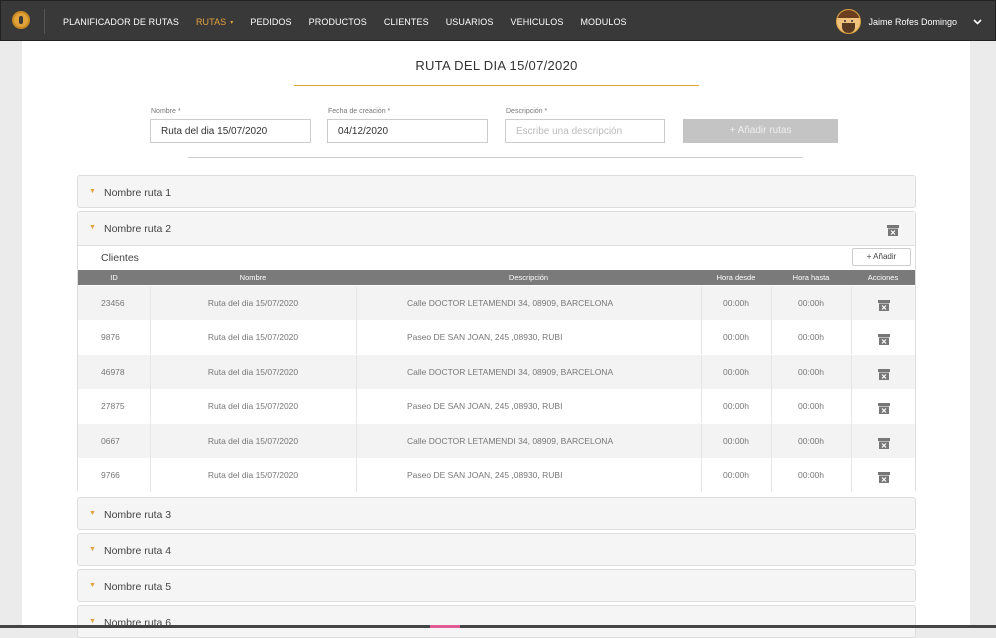 The image size is (996, 638). What do you see at coordinates (232, 22) in the screenshot?
I see `caret-down-icon: ▾` at bounding box center [232, 22].